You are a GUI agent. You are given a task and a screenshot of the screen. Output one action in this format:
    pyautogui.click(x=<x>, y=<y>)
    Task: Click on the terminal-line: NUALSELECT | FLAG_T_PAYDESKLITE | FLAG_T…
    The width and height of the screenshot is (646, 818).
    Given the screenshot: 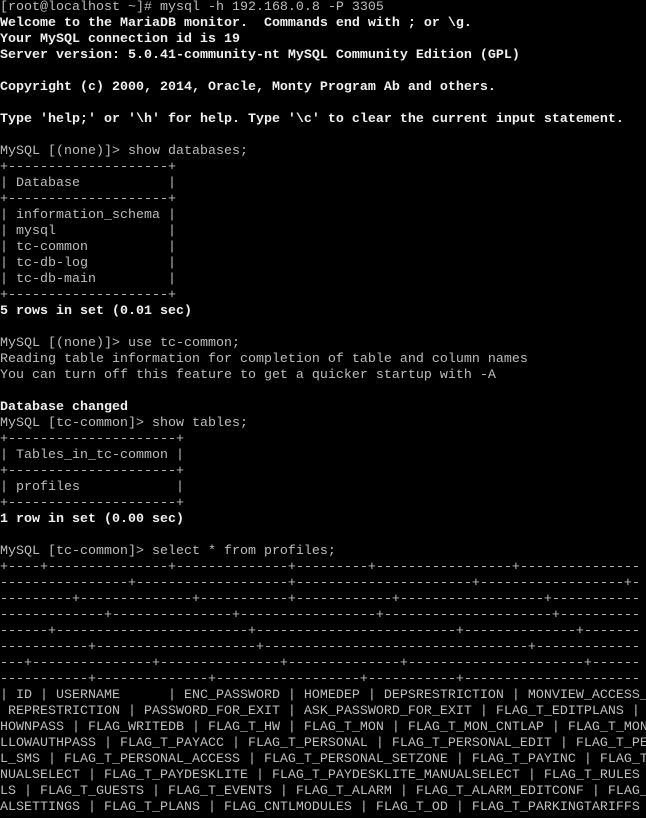 What is the action you would take?
    pyautogui.click(x=323, y=775)
    